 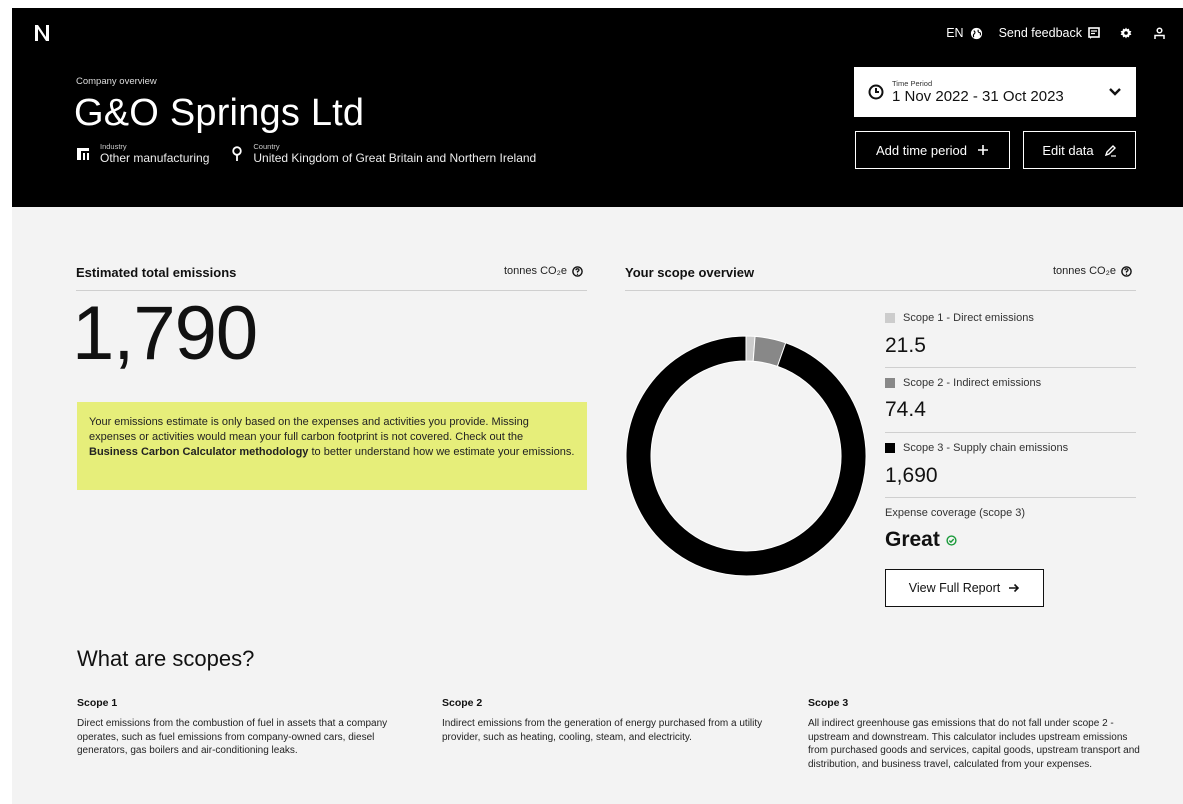 I want to click on scope1-value: 21.5, so click(x=905, y=345).